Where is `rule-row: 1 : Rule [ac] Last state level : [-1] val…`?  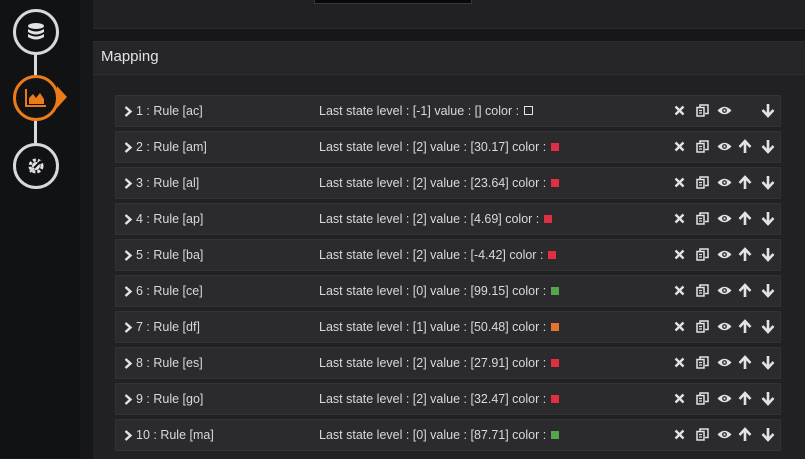
rule-row: 1 : Rule [ac] Last state level : [-1] val… is located at coordinates (448, 111).